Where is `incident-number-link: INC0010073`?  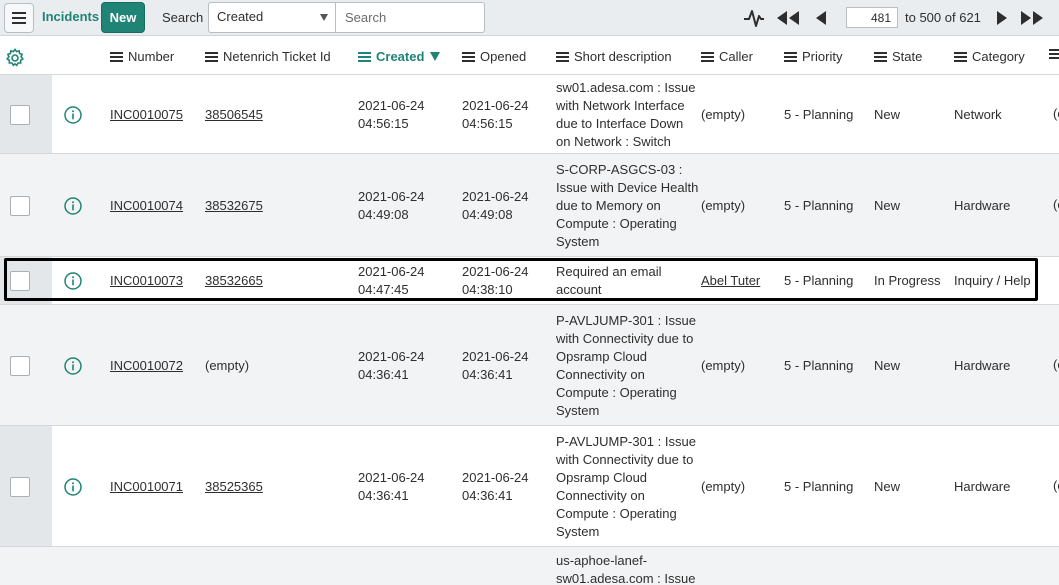
incident-number-link: INC0010073 is located at coordinates (146, 281).